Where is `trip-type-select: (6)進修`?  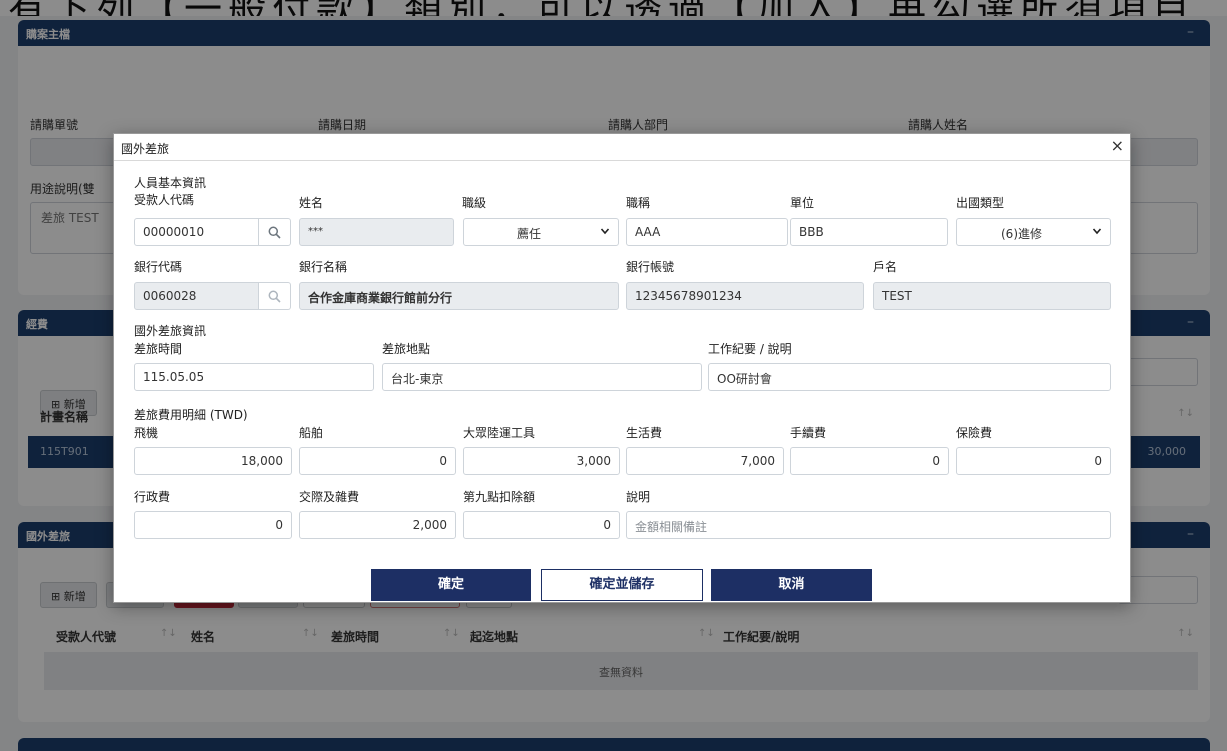
trip-type-select: (6)進修 is located at coordinates (1033, 232).